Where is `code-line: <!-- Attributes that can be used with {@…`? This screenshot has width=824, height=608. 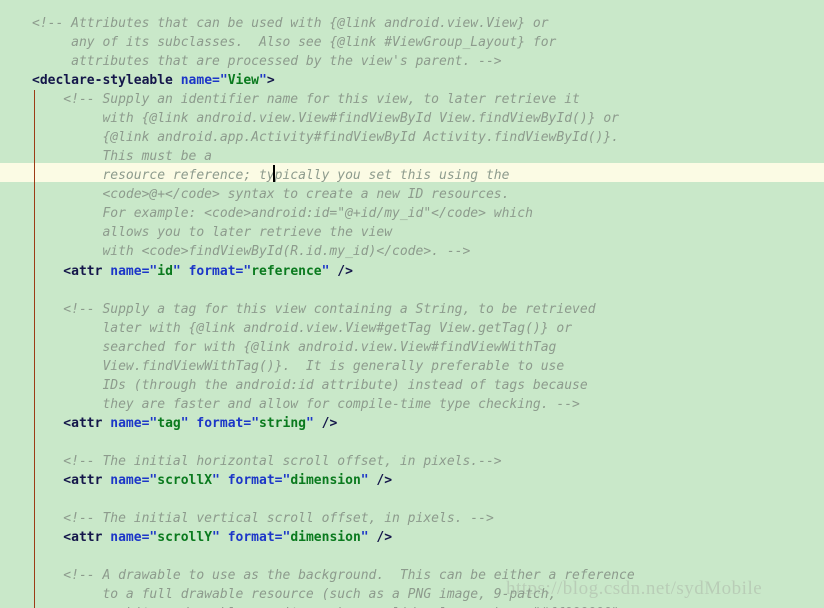 code-line: <!-- Attributes that can be used with {@… is located at coordinates (274, 23).